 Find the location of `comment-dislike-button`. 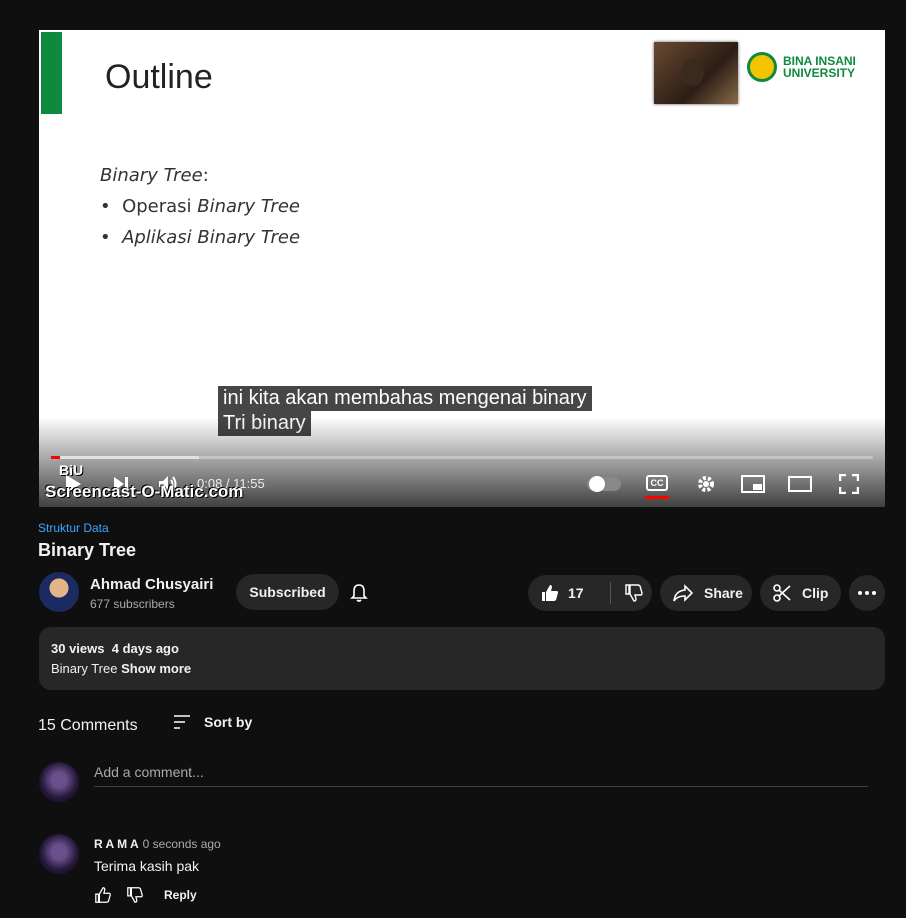

comment-dislike-button is located at coordinates (135, 895).